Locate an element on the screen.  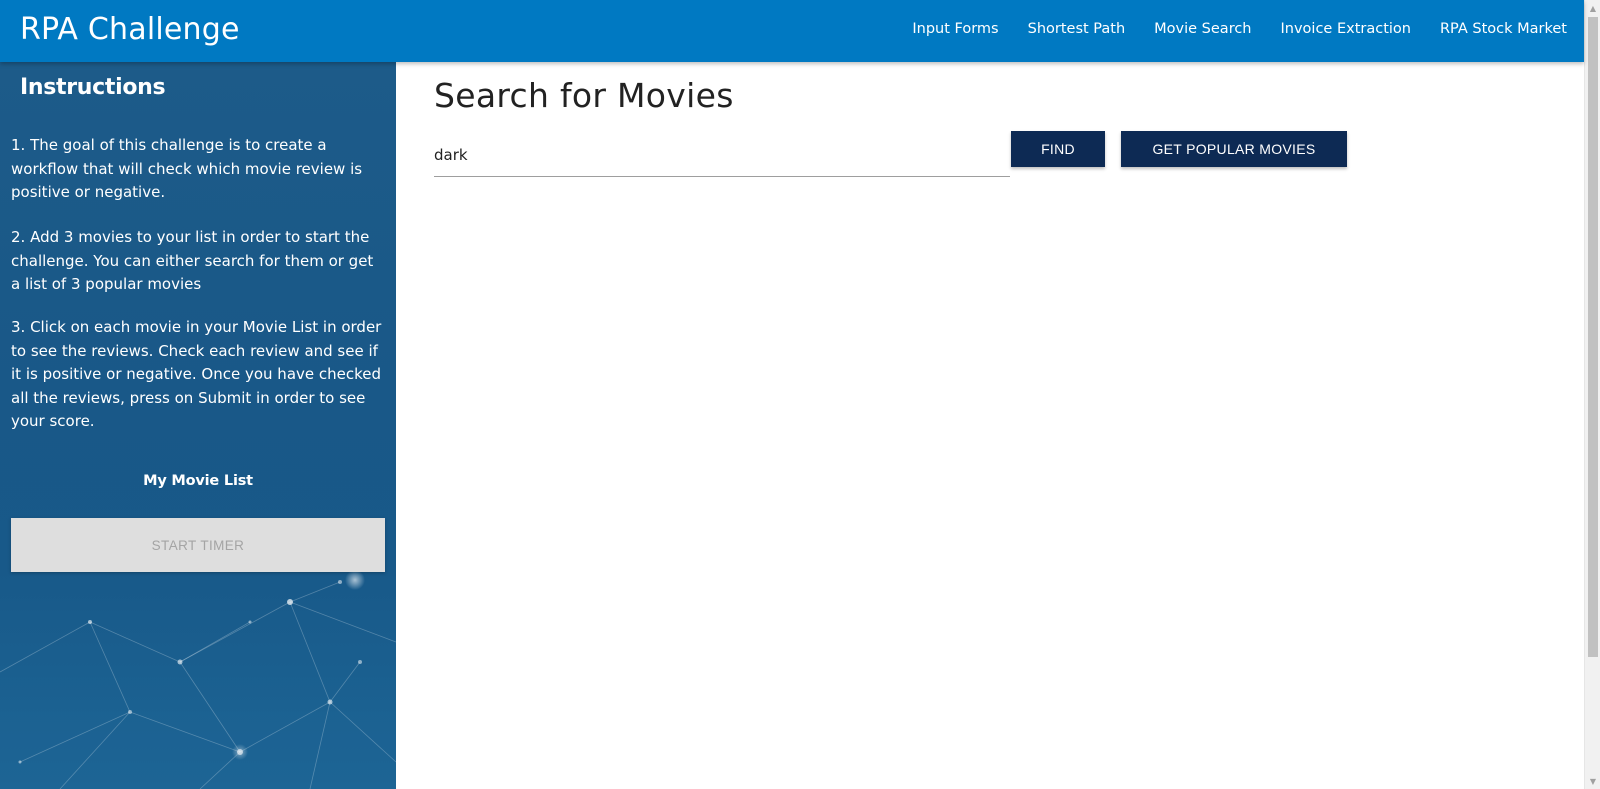
page-scrollbar: ▲ ▼ is located at coordinates (1592, 394).